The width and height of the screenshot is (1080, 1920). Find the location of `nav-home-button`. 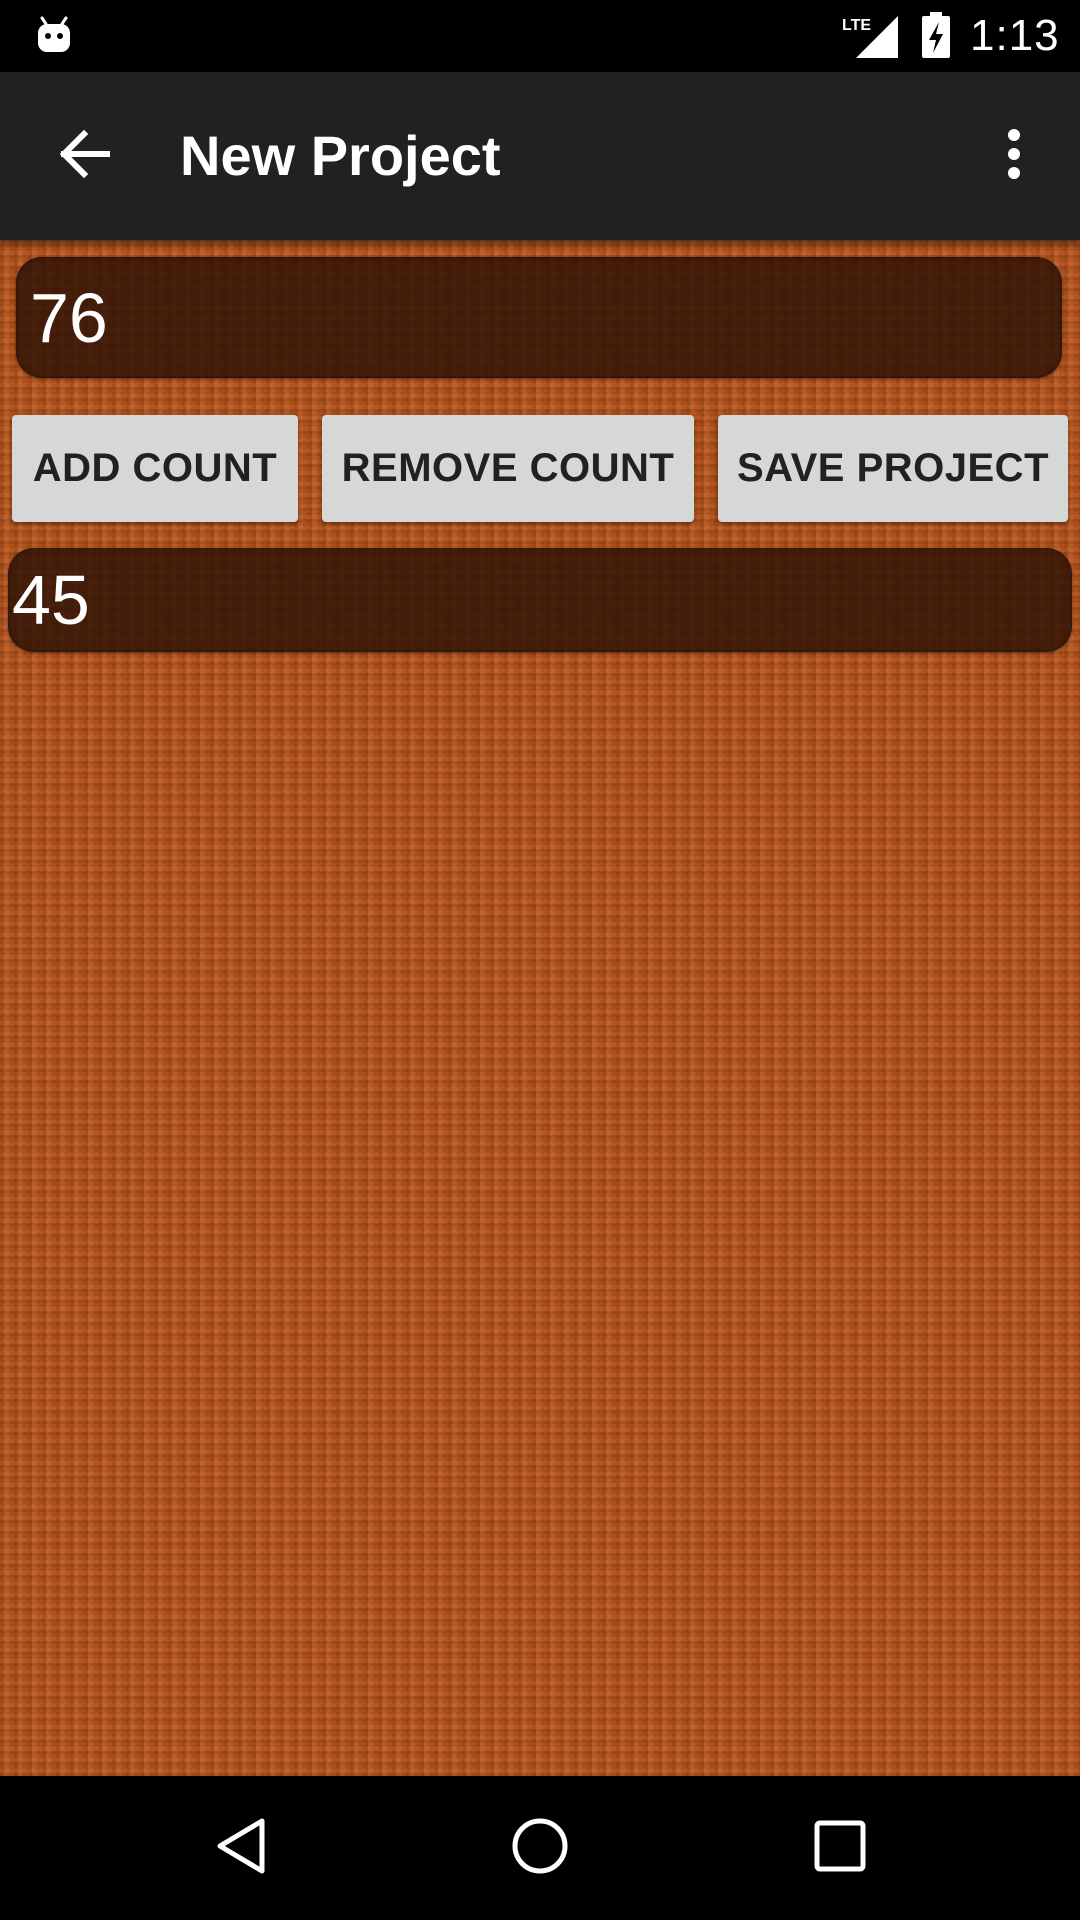

nav-home-button is located at coordinates (540, 1848).